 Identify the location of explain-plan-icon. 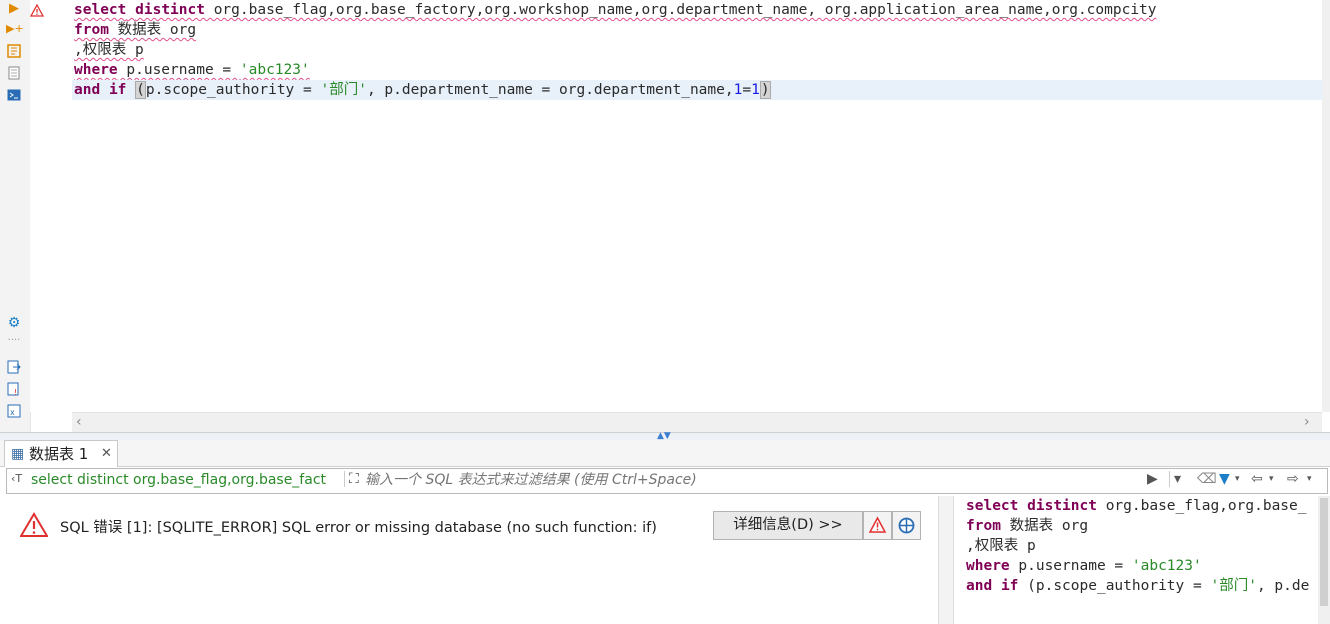
(14, 51).